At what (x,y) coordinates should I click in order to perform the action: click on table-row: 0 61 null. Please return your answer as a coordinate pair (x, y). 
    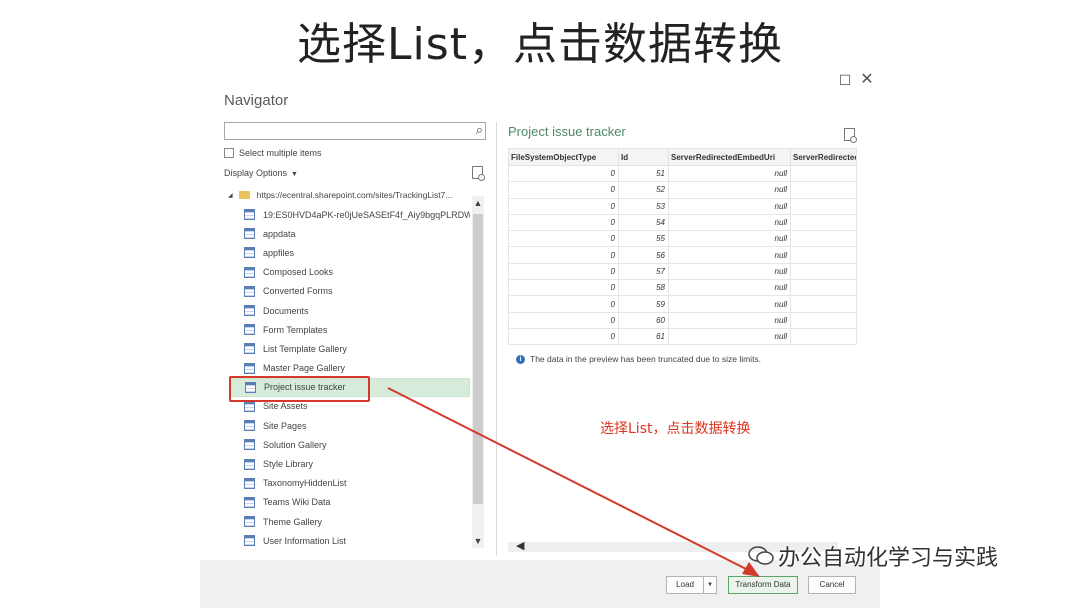
    Looking at the image, I should click on (682, 336).